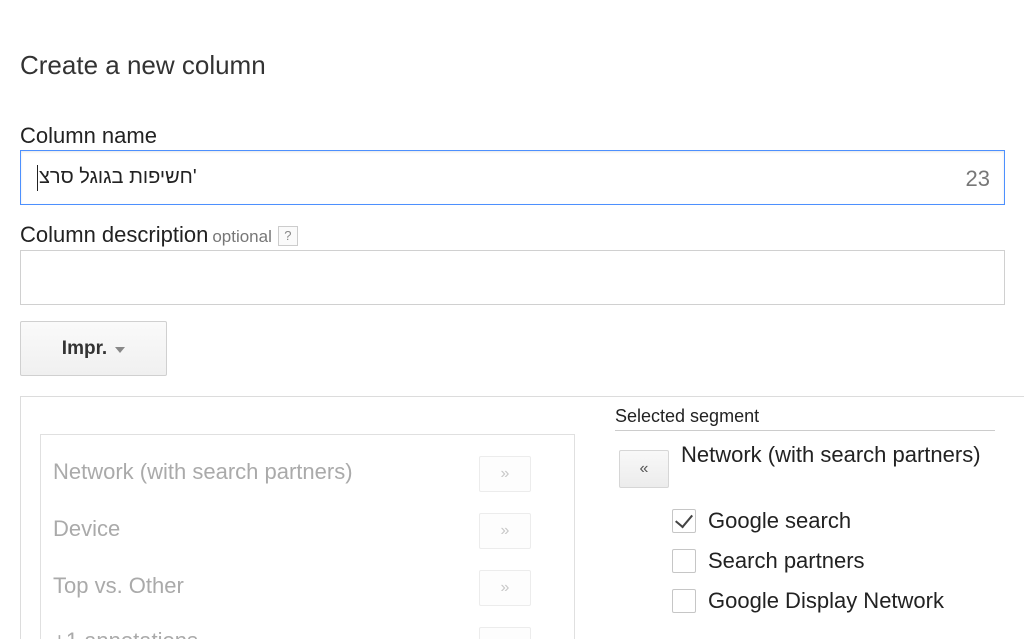 This screenshot has height=639, width=1024. I want to click on column-name-value: חשיפות בגוגל סרצ', so click(118, 177).